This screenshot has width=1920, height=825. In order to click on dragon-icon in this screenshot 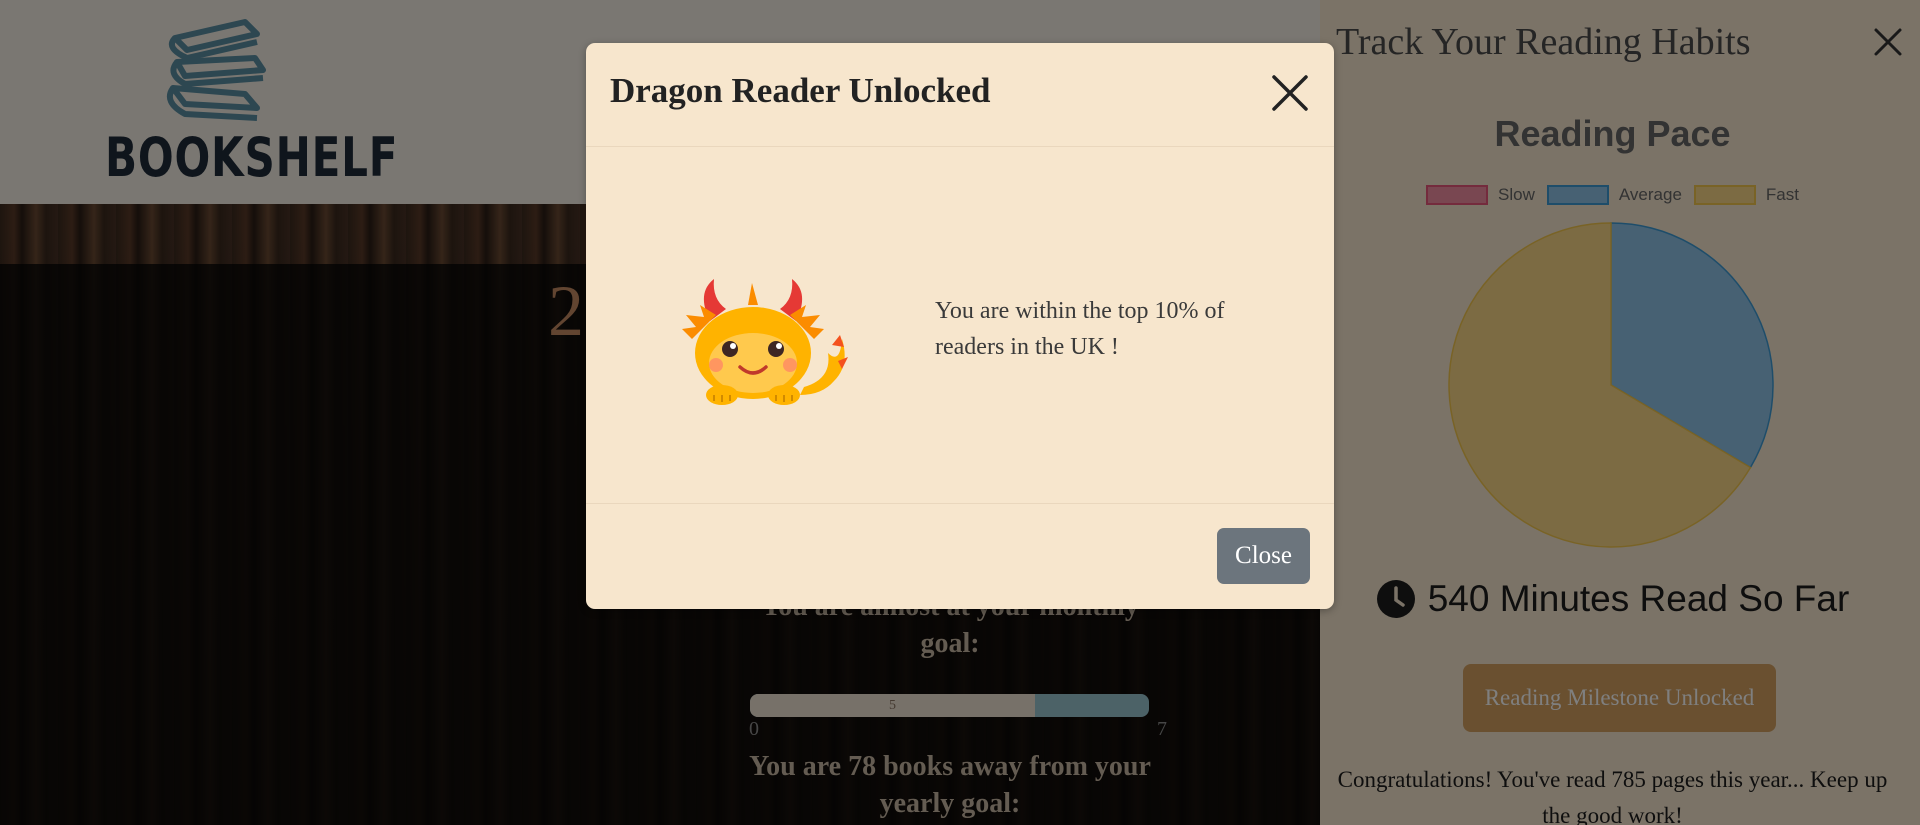, I will do `click(765, 342)`.